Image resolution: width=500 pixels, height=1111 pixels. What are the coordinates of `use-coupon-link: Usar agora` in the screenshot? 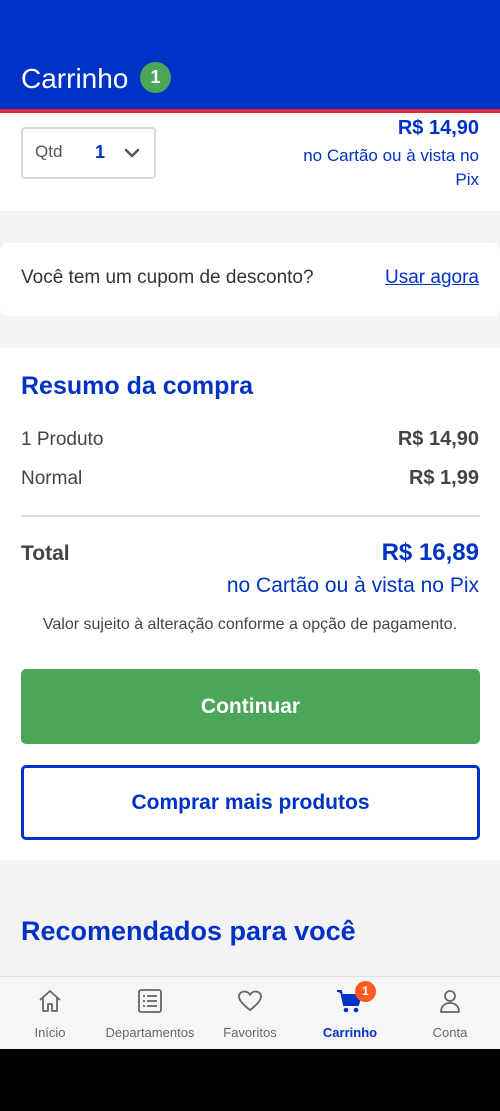 It's located at (432, 278).